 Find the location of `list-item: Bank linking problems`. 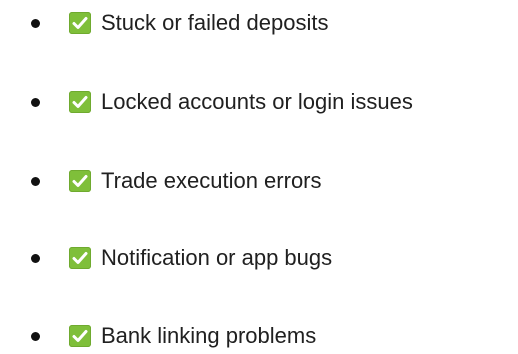

list-item: Bank linking problems is located at coordinates (259, 335).